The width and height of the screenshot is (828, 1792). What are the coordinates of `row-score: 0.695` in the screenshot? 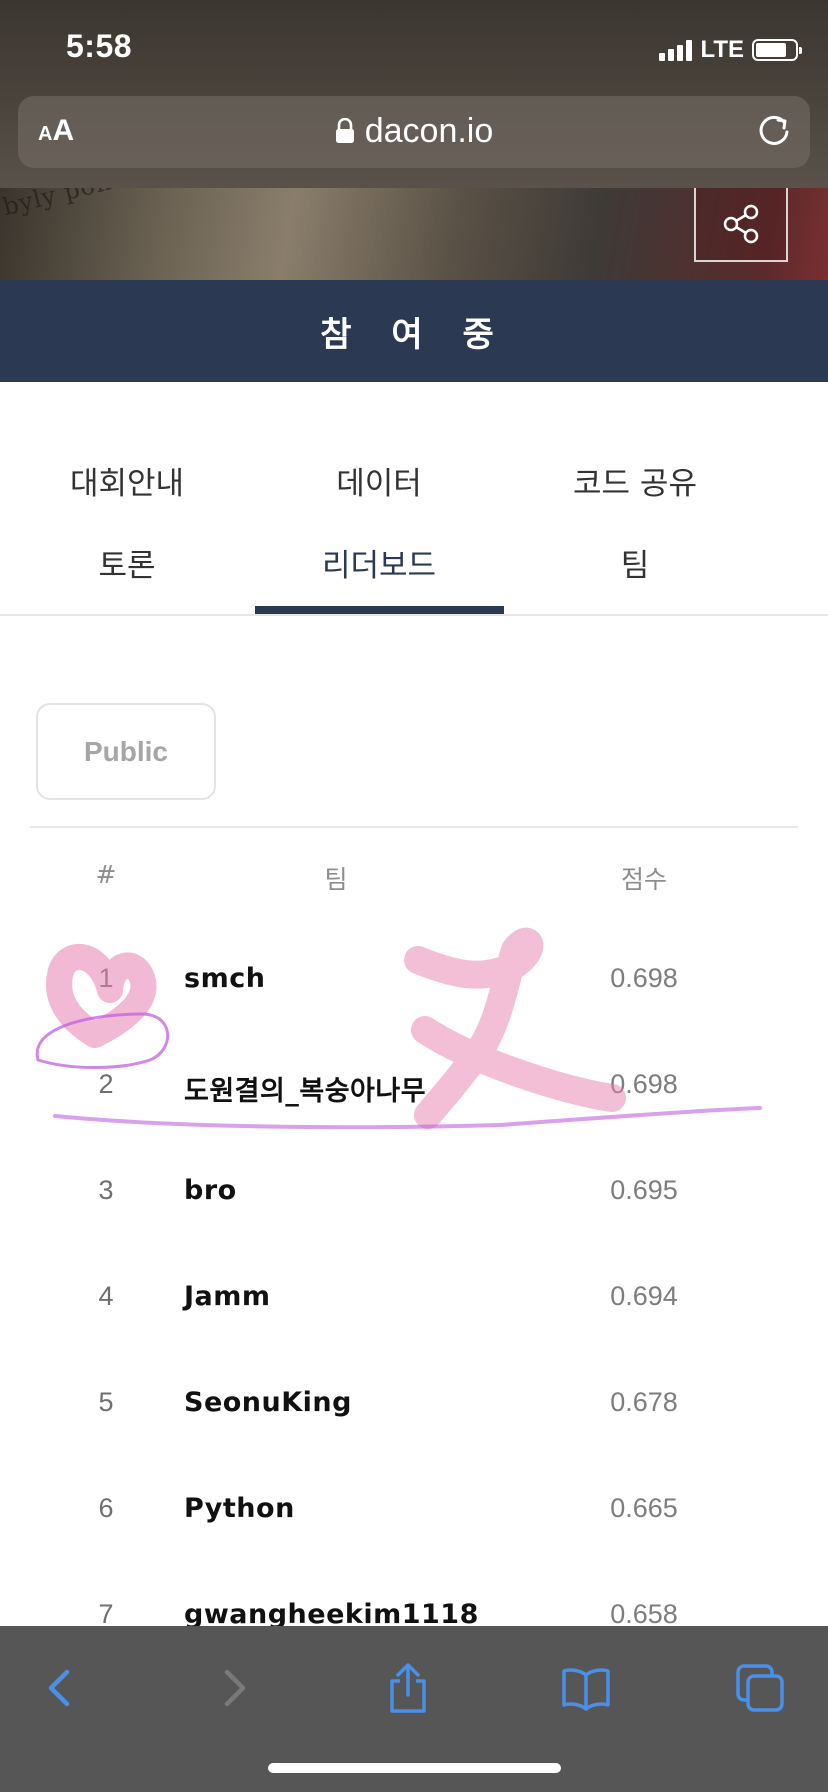 It's located at (644, 1190).